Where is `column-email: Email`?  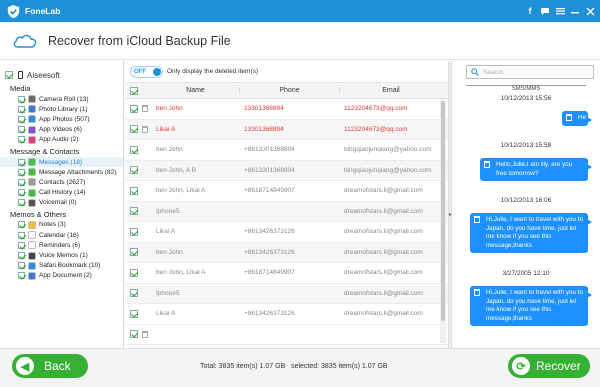
column-email: Email is located at coordinates (391, 90).